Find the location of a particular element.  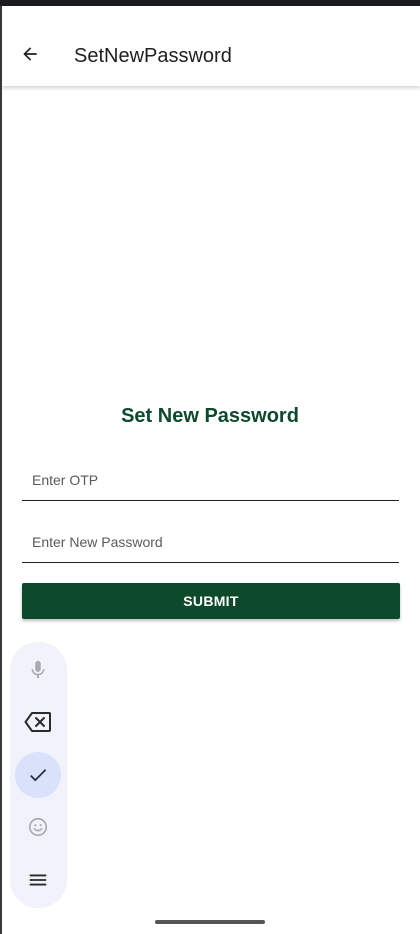

microphone-icon is located at coordinates (38, 669).